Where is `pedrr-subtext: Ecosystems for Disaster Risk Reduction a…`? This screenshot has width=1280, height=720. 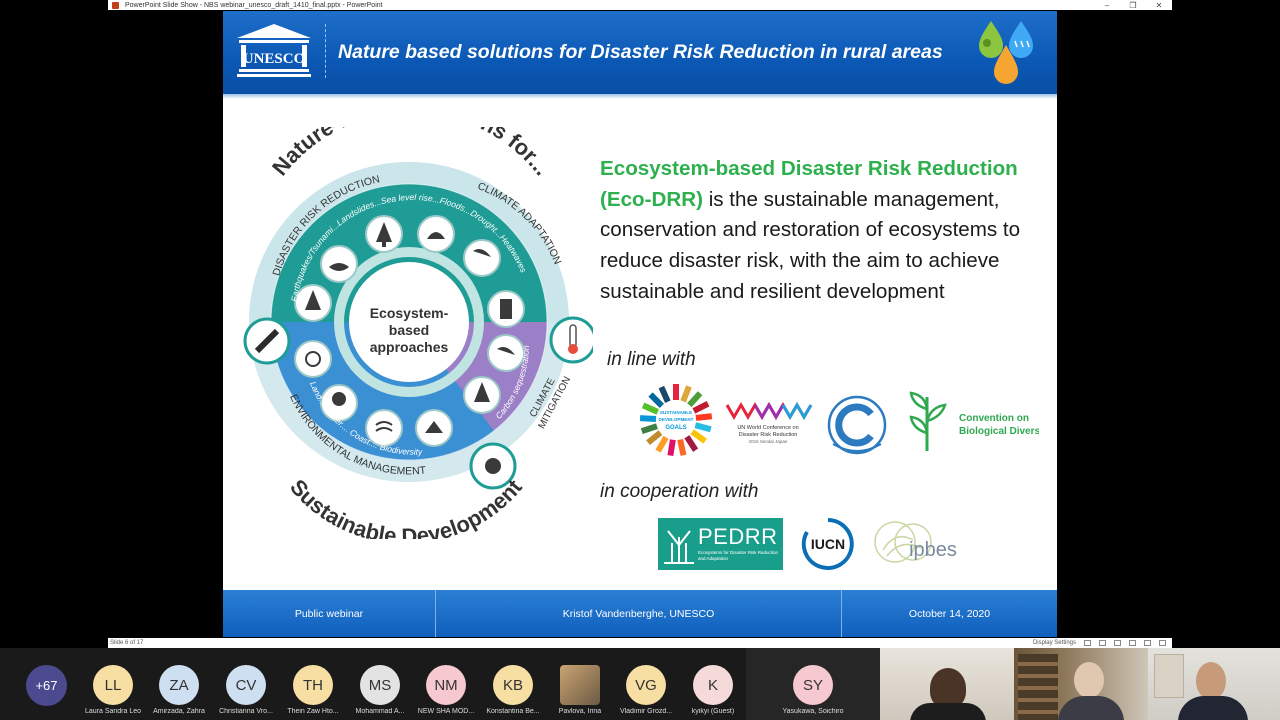 pedrr-subtext: Ecosystems for Disaster Risk Reduction a… is located at coordinates (738, 555).